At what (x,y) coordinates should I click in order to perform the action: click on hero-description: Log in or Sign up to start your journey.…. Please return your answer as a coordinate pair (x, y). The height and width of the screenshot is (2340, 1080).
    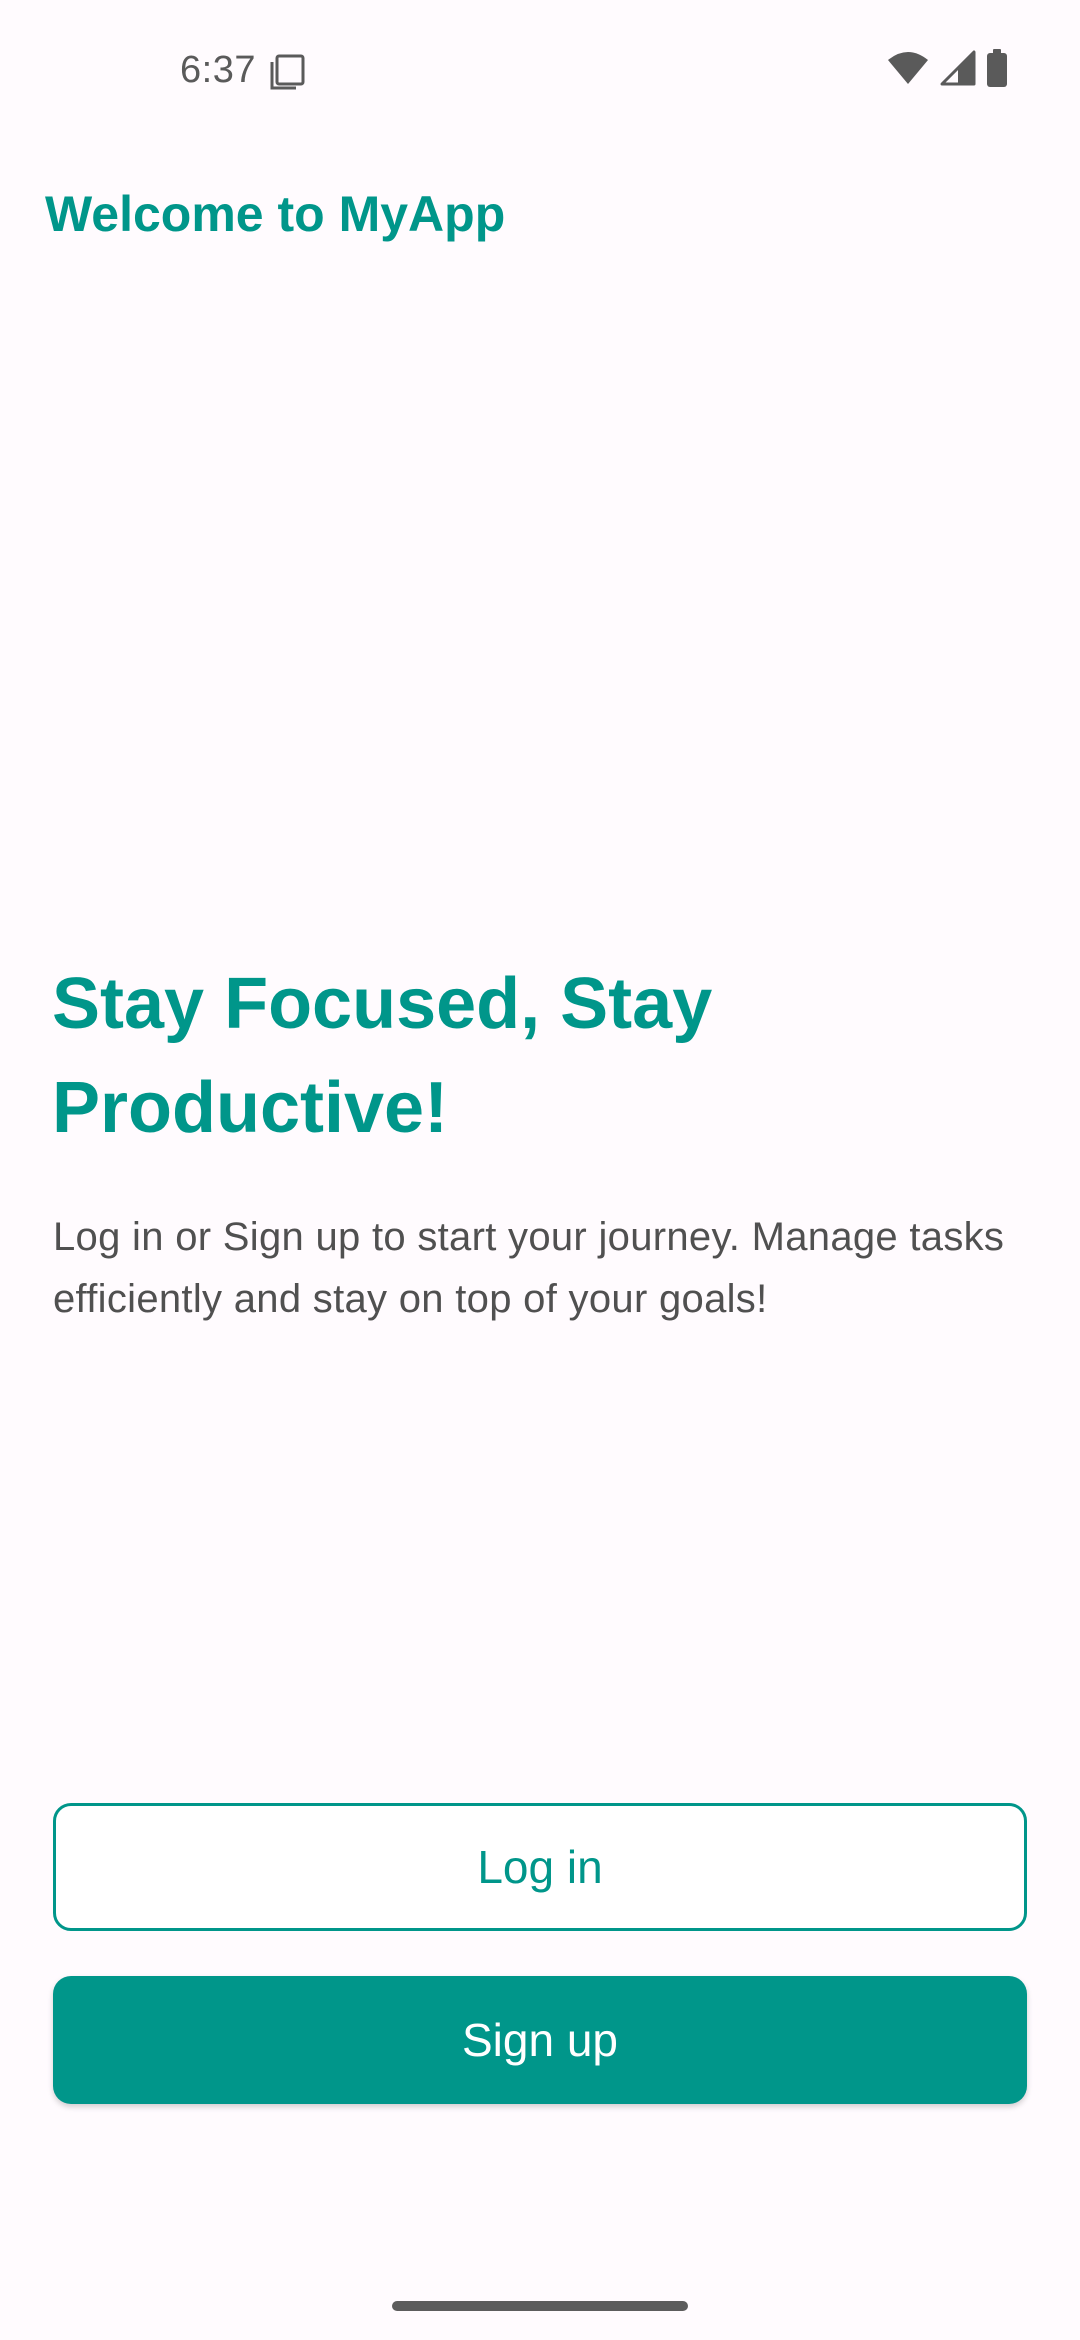
    Looking at the image, I should click on (529, 1268).